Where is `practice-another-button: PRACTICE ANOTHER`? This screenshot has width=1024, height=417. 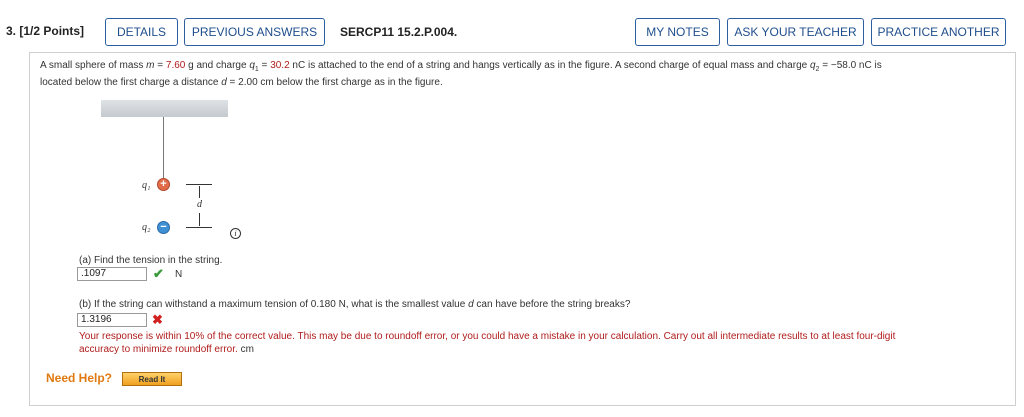
practice-another-button: PRACTICE ANOTHER is located at coordinates (938, 32).